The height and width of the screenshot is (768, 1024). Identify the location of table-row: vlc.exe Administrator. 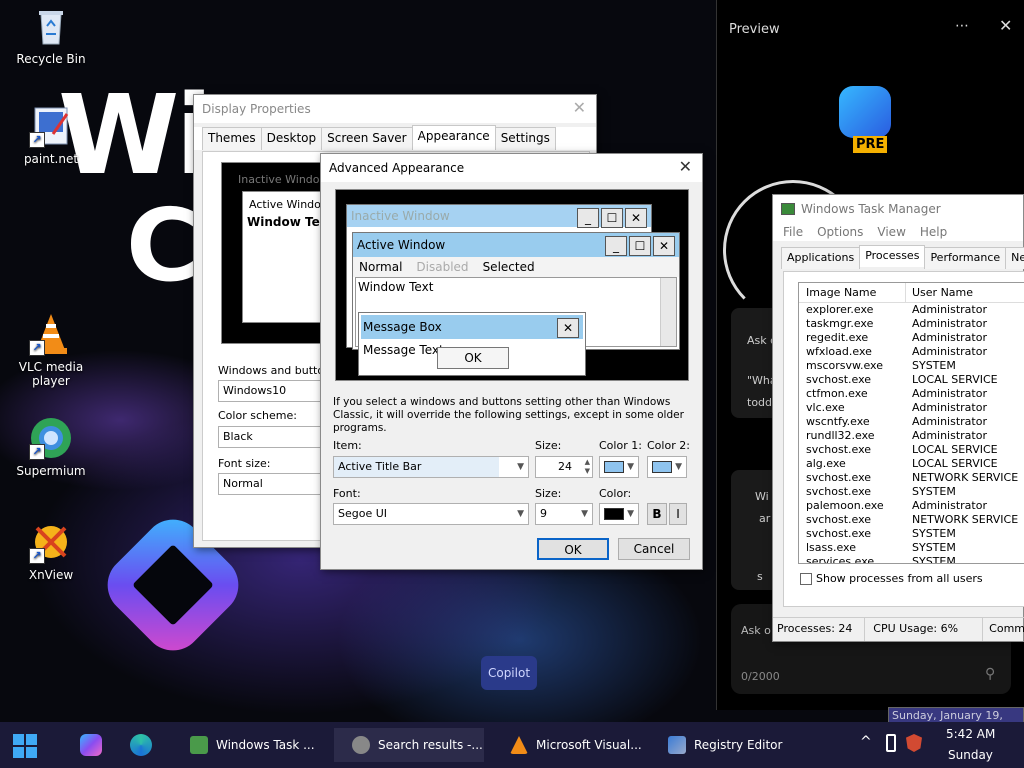
(911, 408).